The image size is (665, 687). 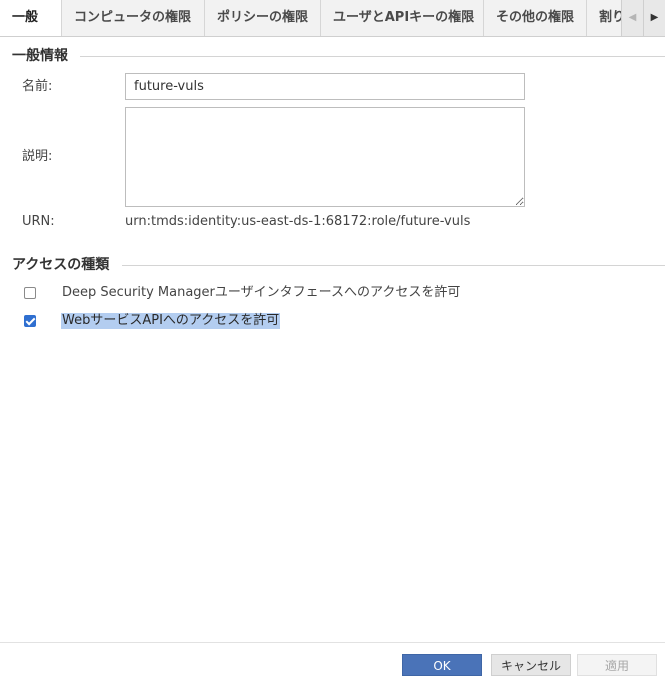 What do you see at coordinates (263, 18) in the screenshot?
I see `tab-policy-permissions: ポリシーの権限` at bounding box center [263, 18].